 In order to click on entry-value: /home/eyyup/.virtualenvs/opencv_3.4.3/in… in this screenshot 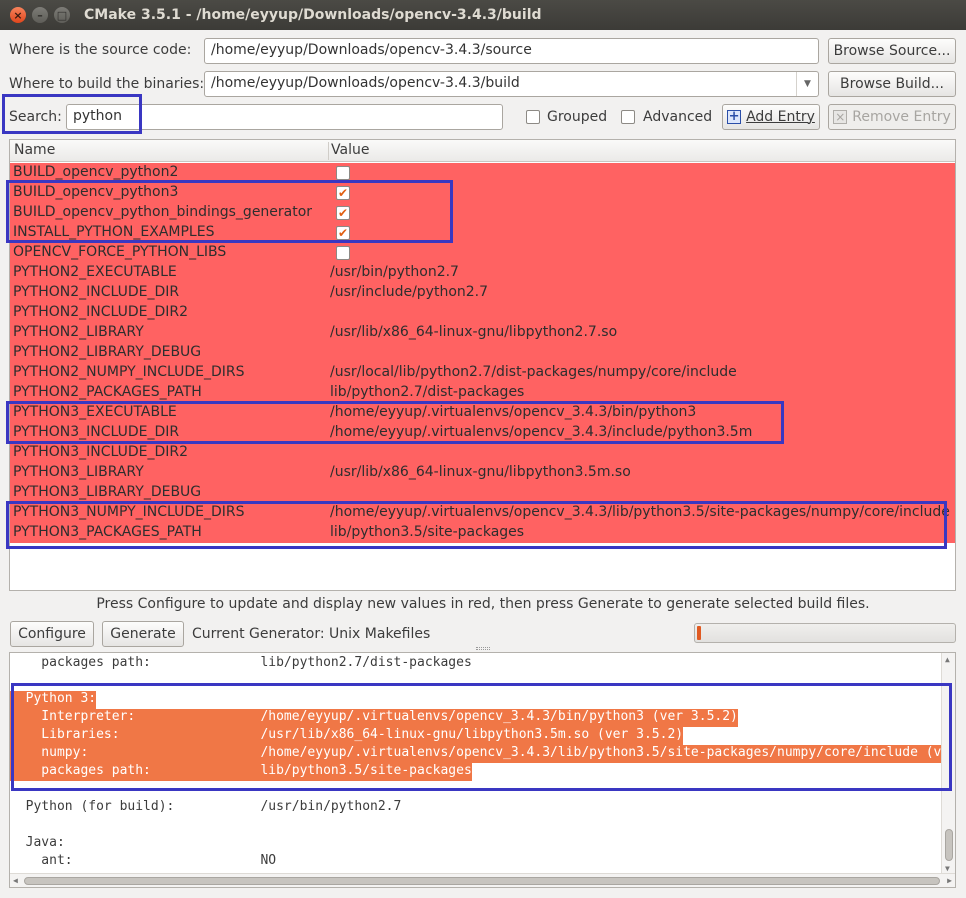, I will do `click(541, 432)`.